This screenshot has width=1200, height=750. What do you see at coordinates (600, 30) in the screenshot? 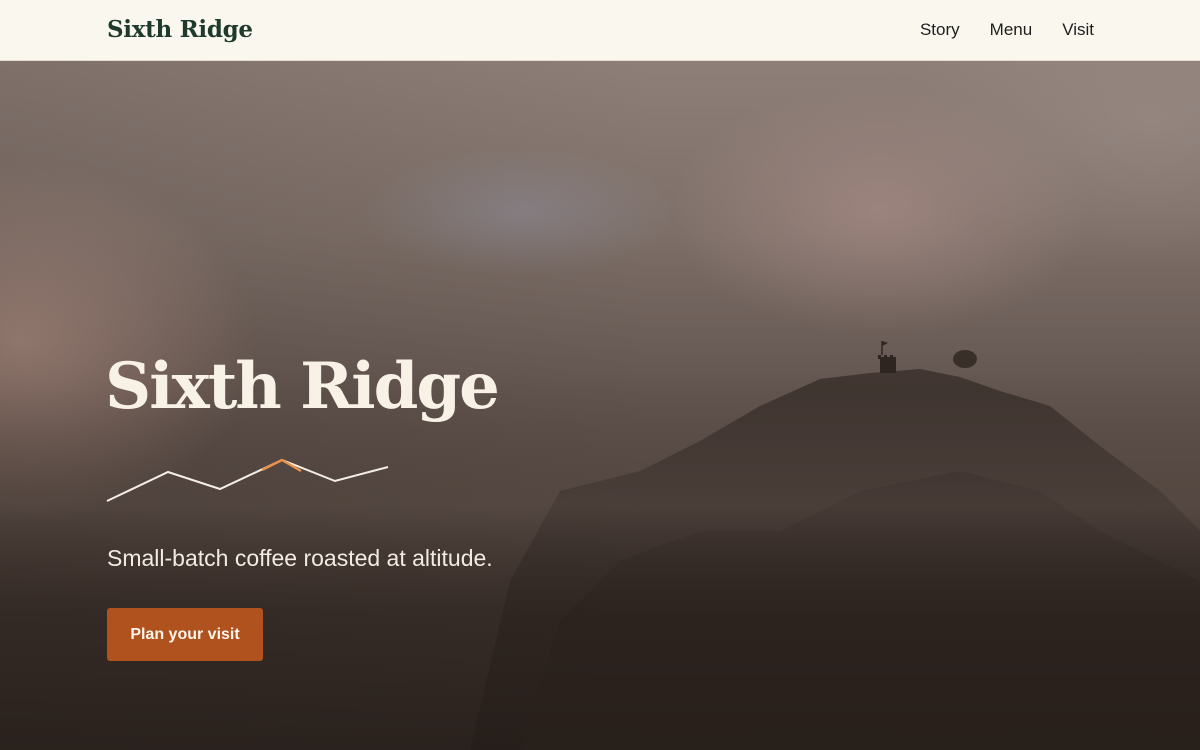
I see `site-header: Sixth Ridge Story Menu Visit` at bounding box center [600, 30].